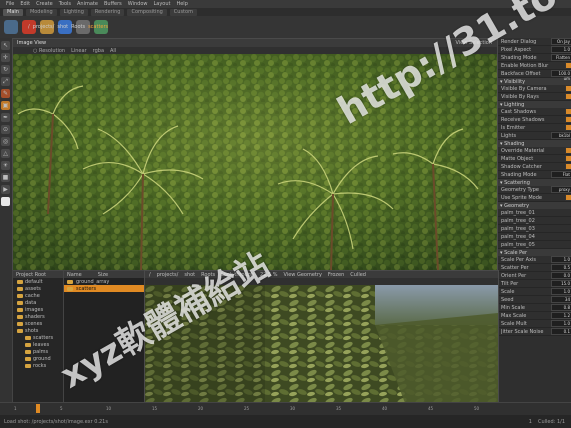 Image resolution: width=571 pixels, height=428 pixels. Describe the element at coordinates (5, 201) in the screenshot. I see `color-swatch-icon` at that location.